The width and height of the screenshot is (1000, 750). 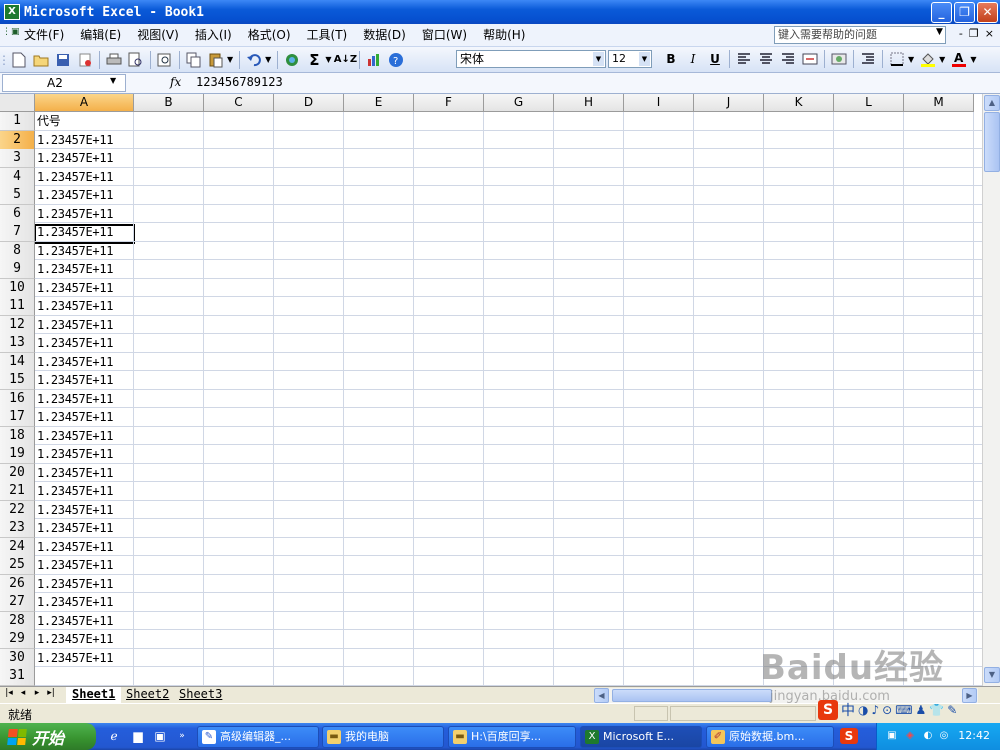 I want to click on save-icon, so click(x=63, y=60).